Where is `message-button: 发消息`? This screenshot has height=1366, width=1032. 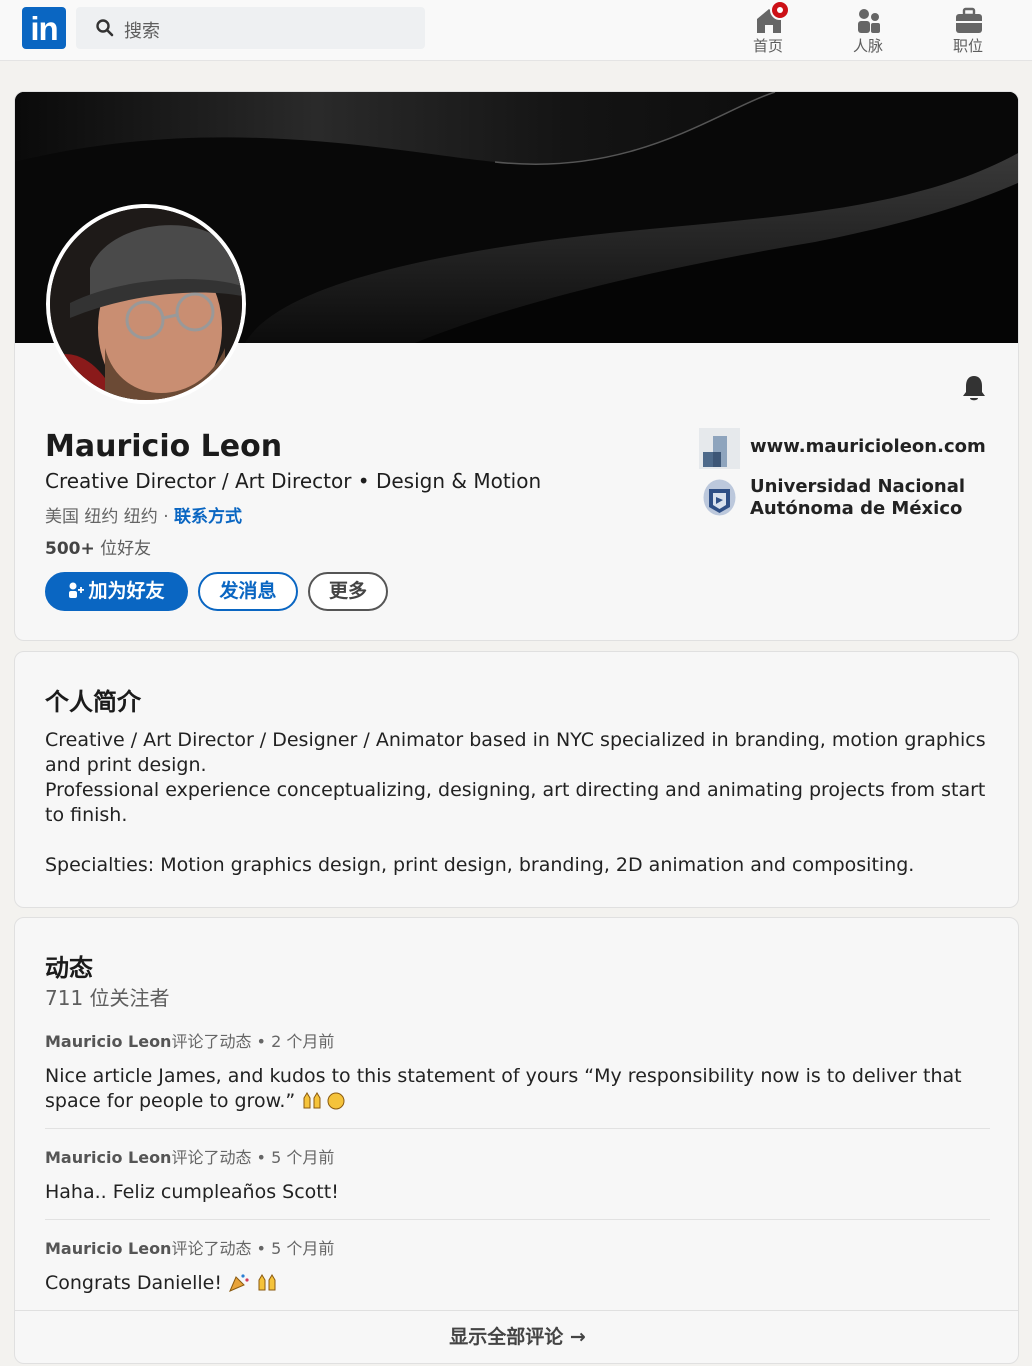 message-button: 发消息 is located at coordinates (248, 591).